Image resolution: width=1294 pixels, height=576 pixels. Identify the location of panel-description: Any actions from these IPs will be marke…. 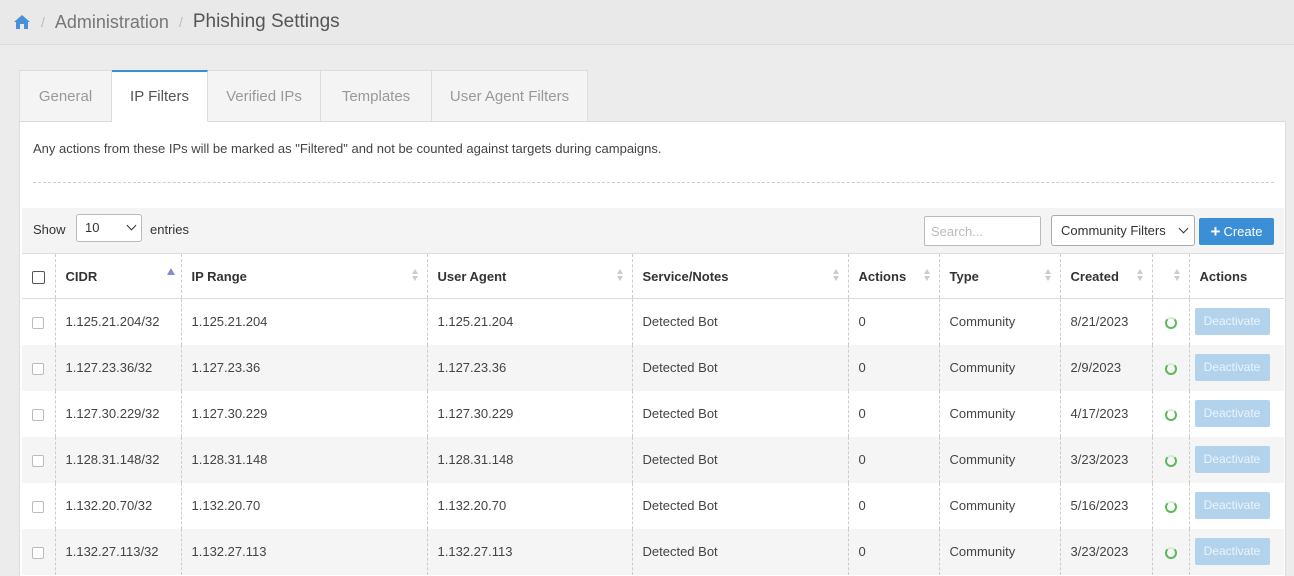
(347, 148).